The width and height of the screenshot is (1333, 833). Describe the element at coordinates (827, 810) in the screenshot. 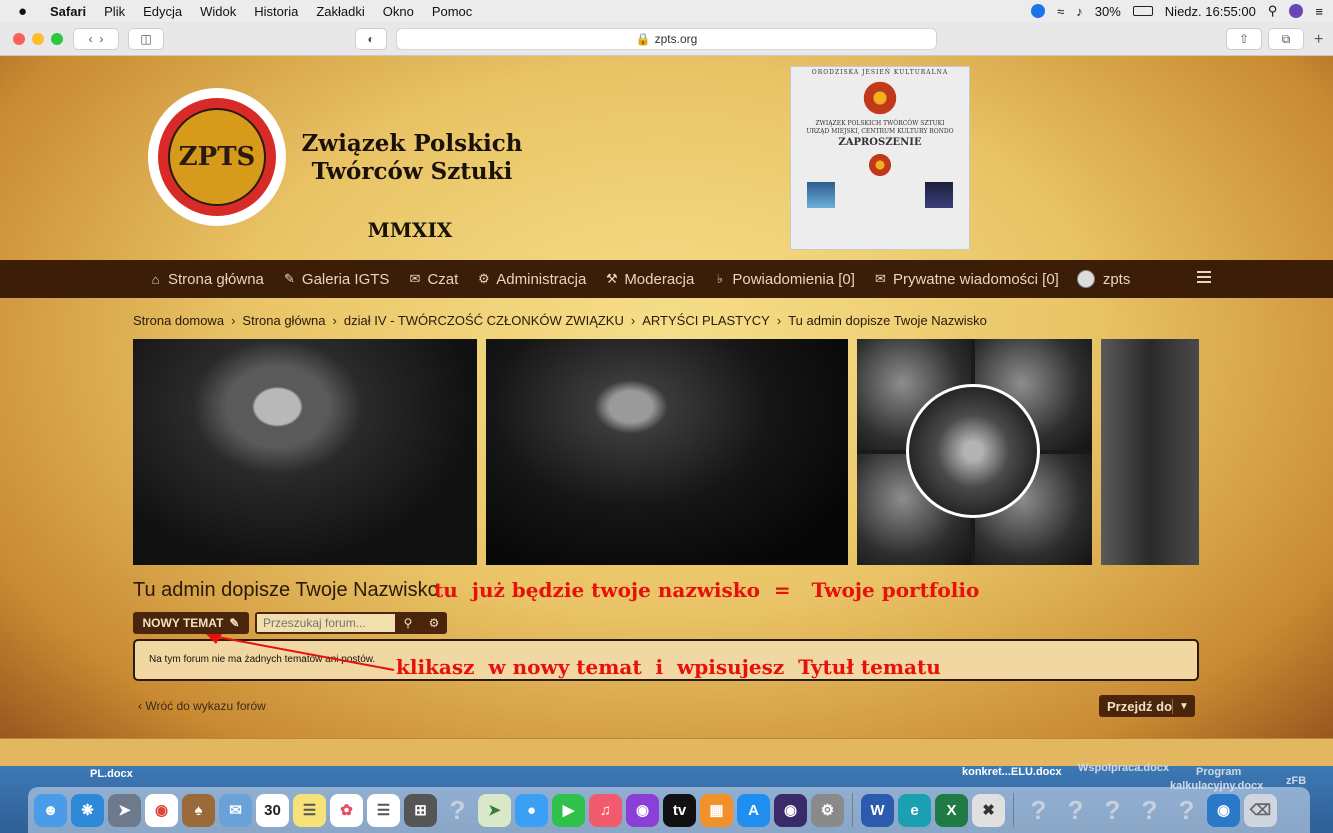

I see `system-preferences-icon: ⚙` at that location.